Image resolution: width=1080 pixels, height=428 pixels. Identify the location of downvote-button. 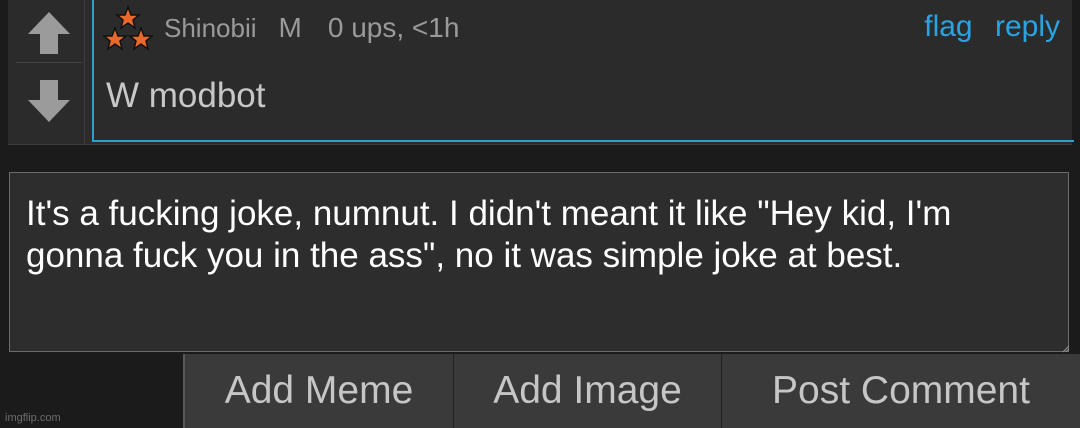
(49, 101).